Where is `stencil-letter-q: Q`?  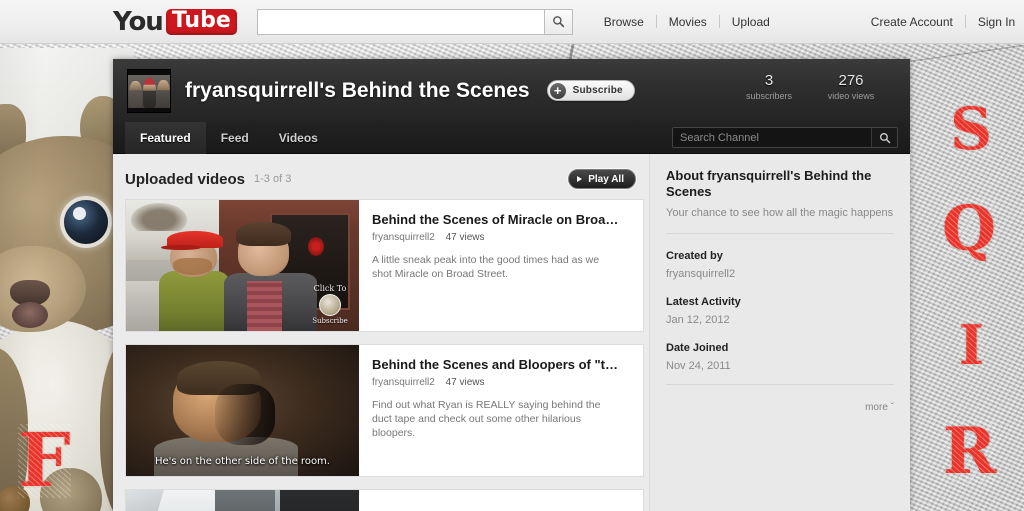 stencil-letter-q: Q is located at coordinates (969, 228).